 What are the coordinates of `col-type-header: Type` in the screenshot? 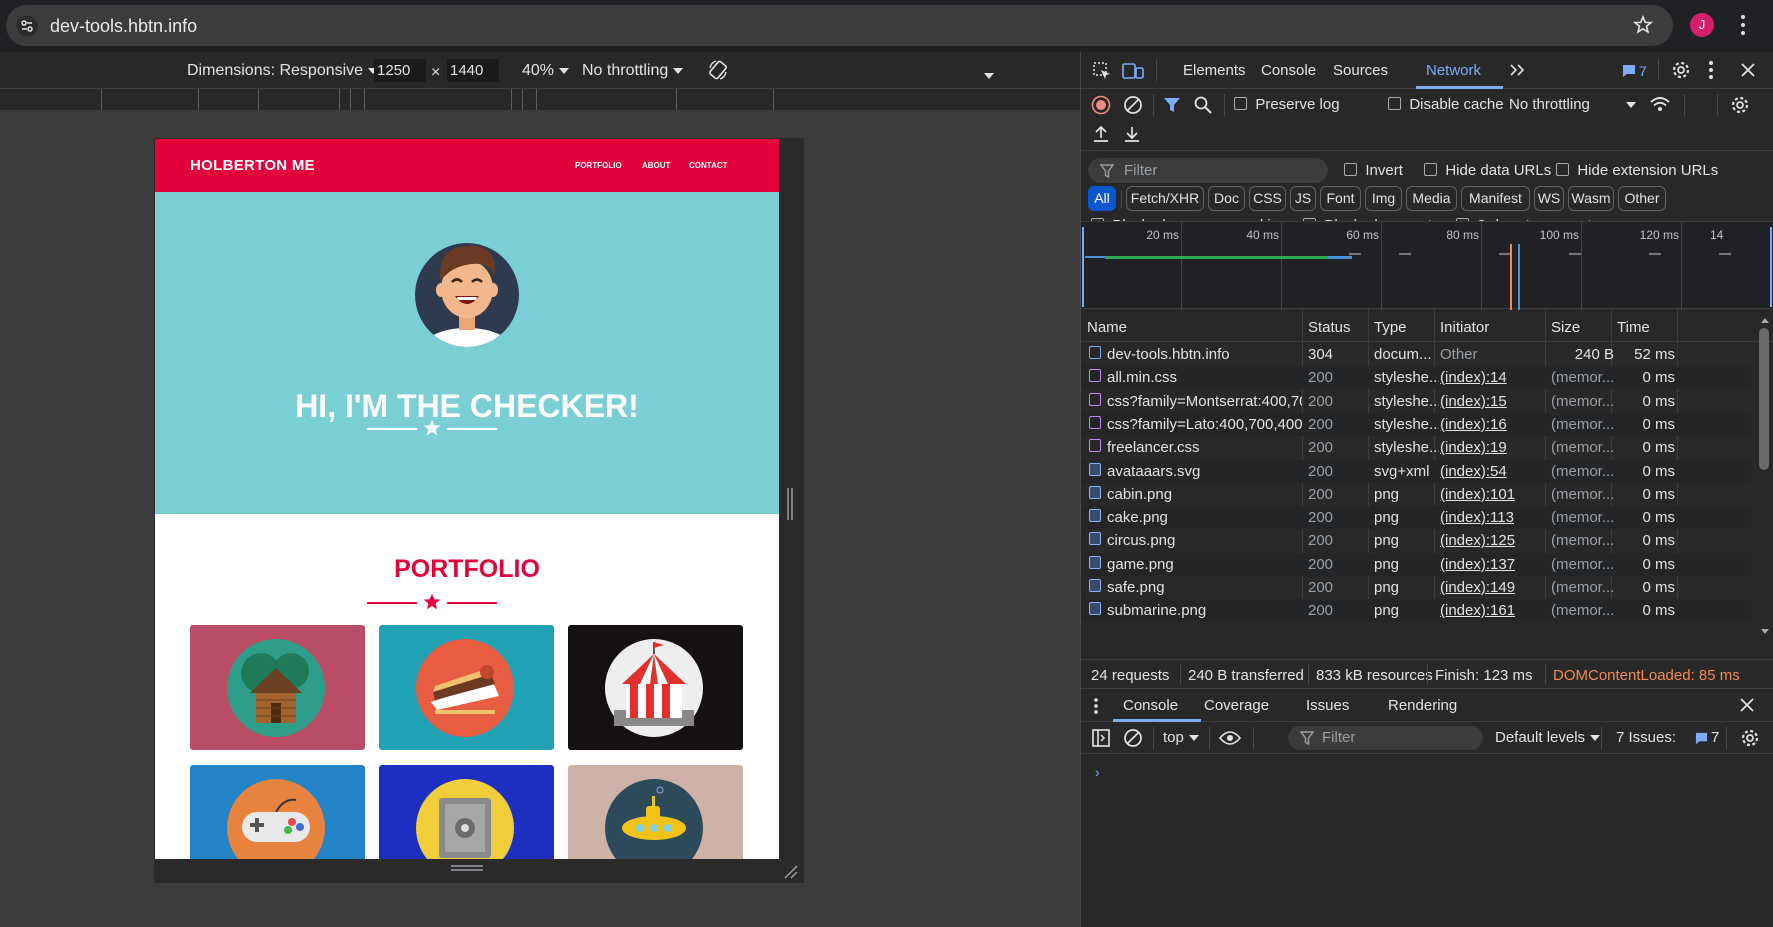 It's located at (1390, 327).